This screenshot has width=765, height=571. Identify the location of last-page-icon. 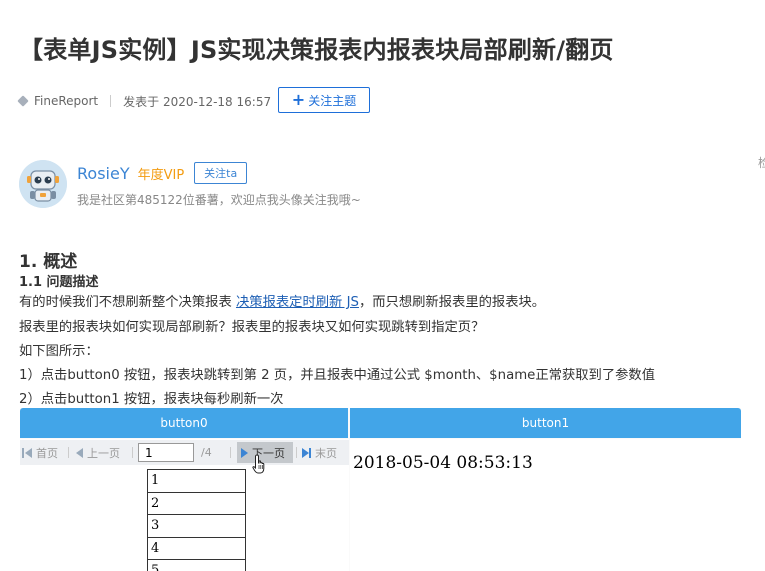
(305, 452).